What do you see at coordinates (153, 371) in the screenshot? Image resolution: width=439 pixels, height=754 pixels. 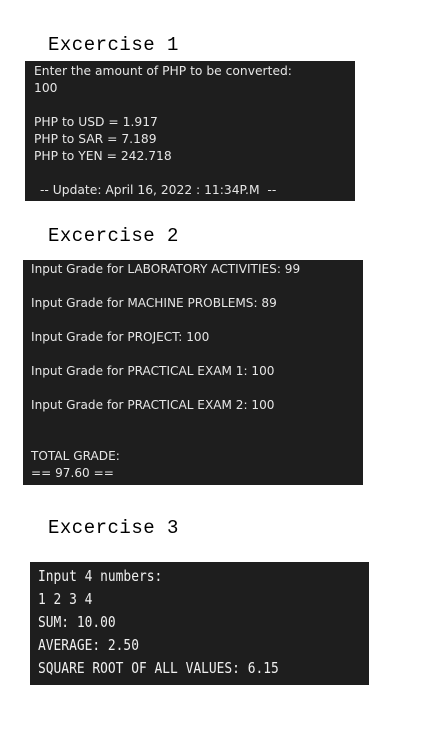 I see `terminal-line: Input Grade for PRACTICAL EXAM 1: 100` at bounding box center [153, 371].